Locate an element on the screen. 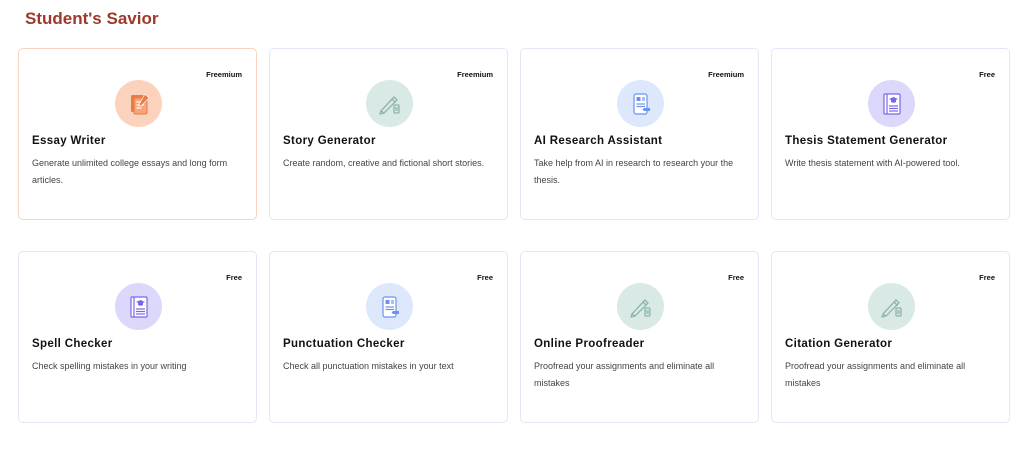 Image resolution: width=1024 pixels, height=453 pixels. card-title: Online Proofreader is located at coordinates (589, 344).